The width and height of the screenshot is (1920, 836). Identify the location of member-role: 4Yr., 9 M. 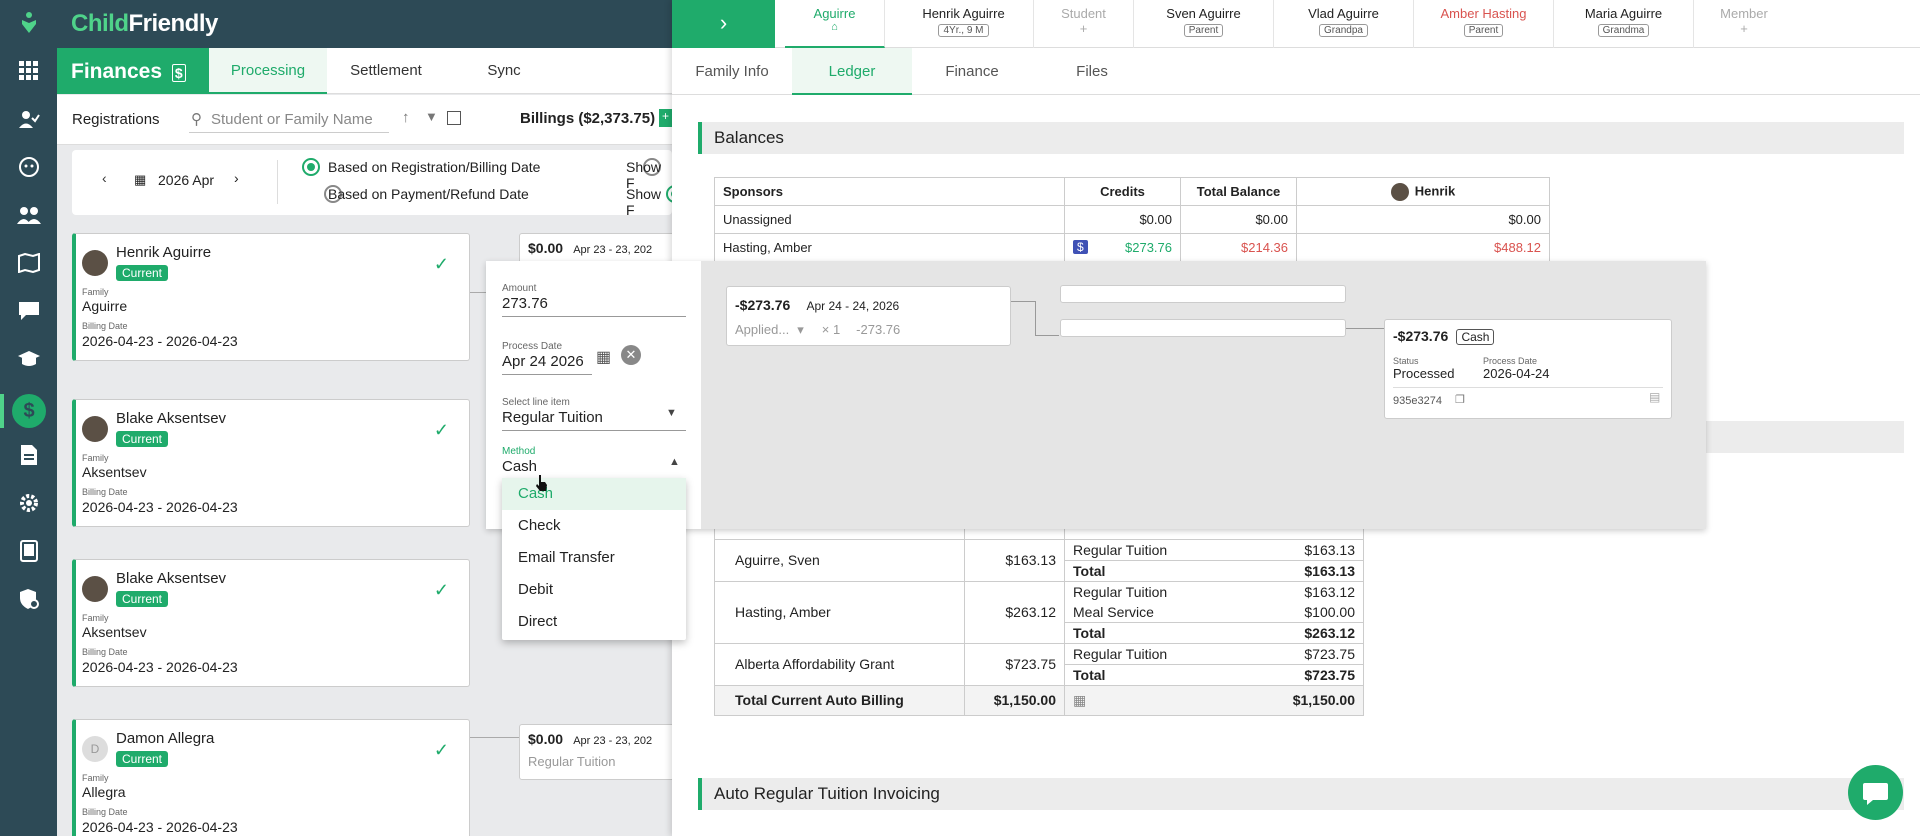
(963, 30).